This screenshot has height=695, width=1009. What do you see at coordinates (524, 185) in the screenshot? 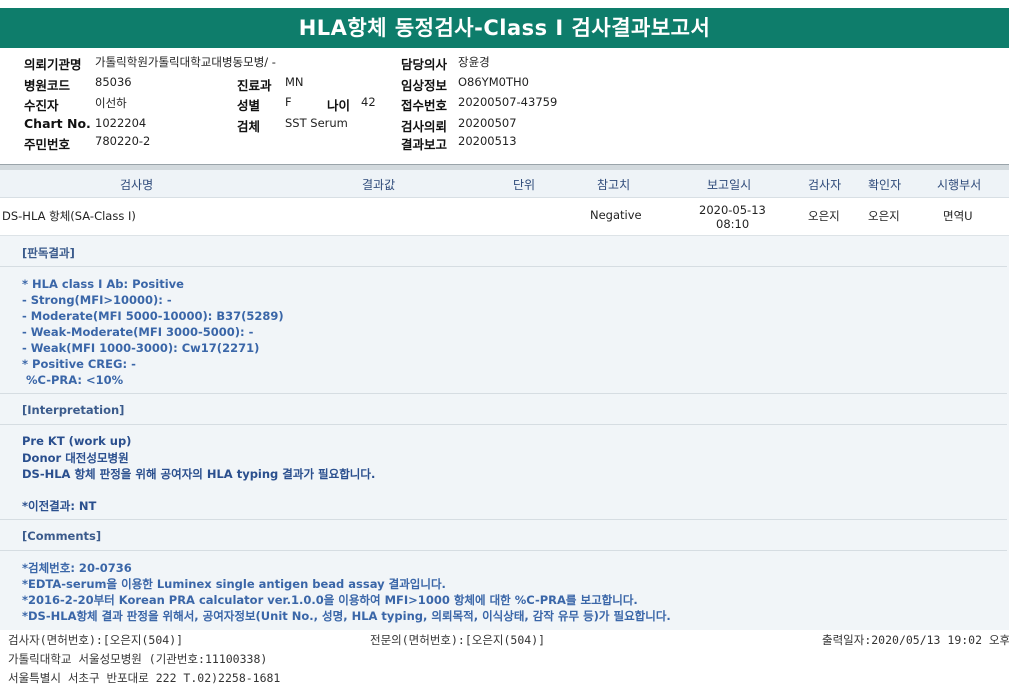
I see `header-unit: 단위` at bounding box center [524, 185].